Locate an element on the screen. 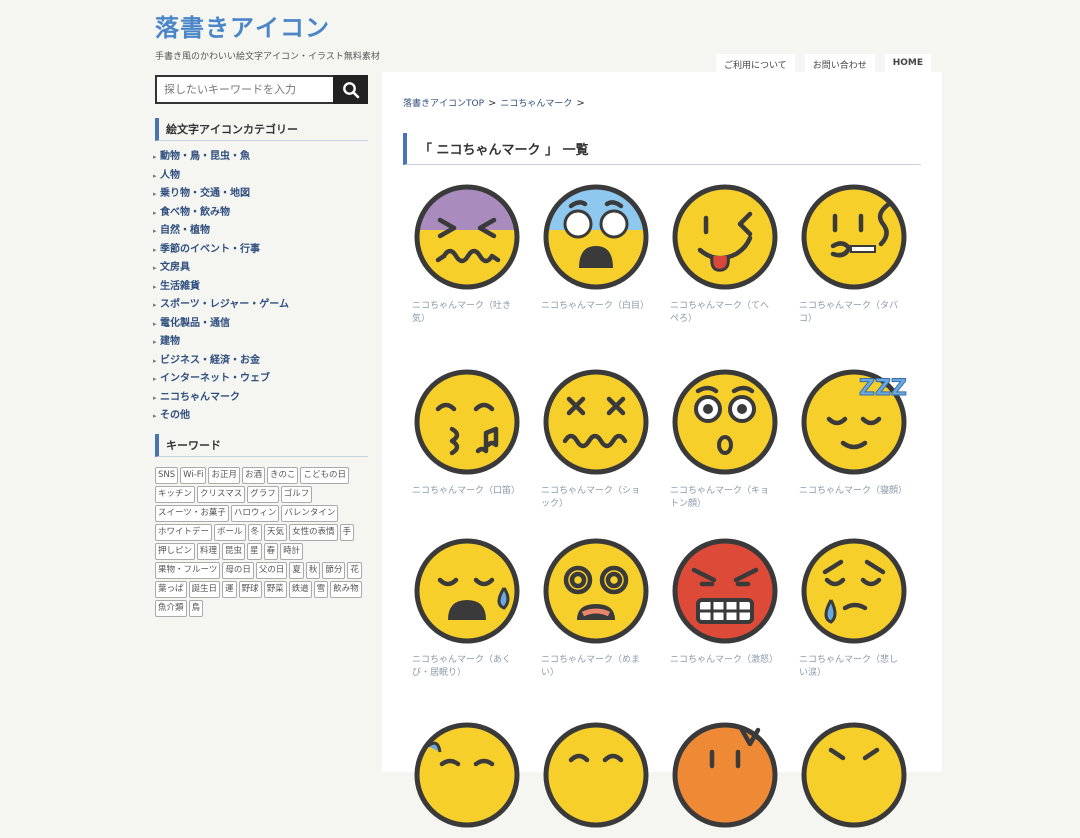 The image size is (1080, 838). angry-orange-face-icon is located at coordinates (725, 775).